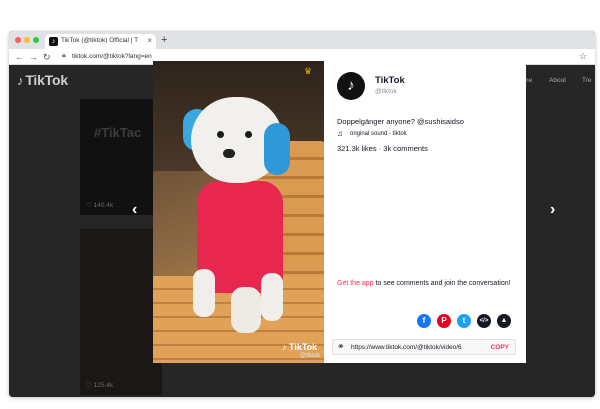 This screenshot has width=600, height=409. I want to click on account-name: TikTok, so click(390, 80).